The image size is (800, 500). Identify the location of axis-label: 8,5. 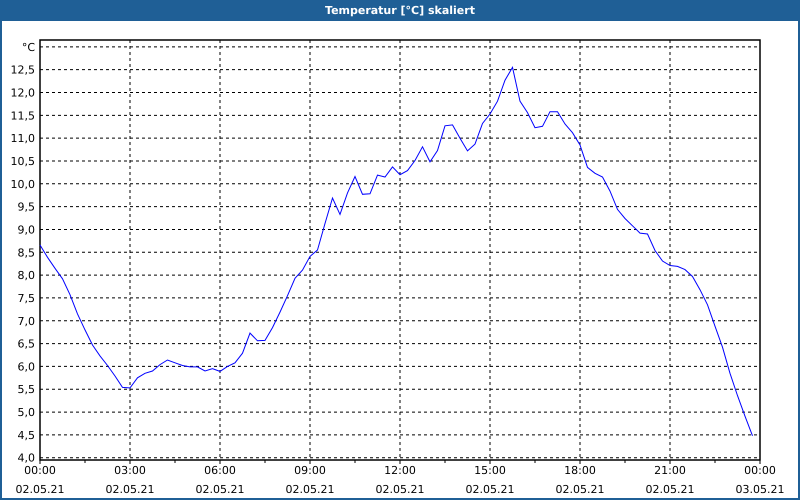
(26, 253).